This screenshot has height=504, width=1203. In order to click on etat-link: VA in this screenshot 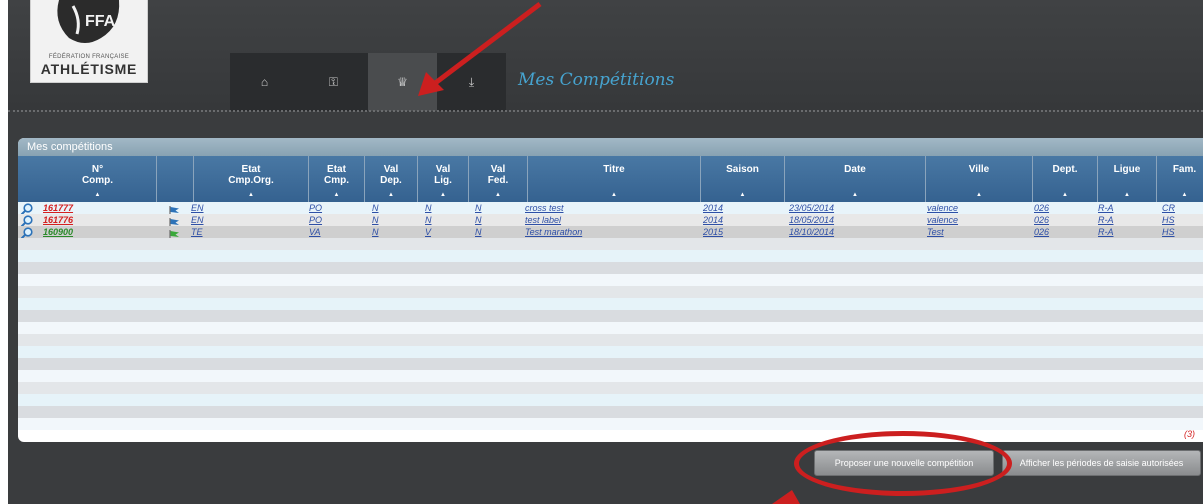, I will do `click(335, 232)`.